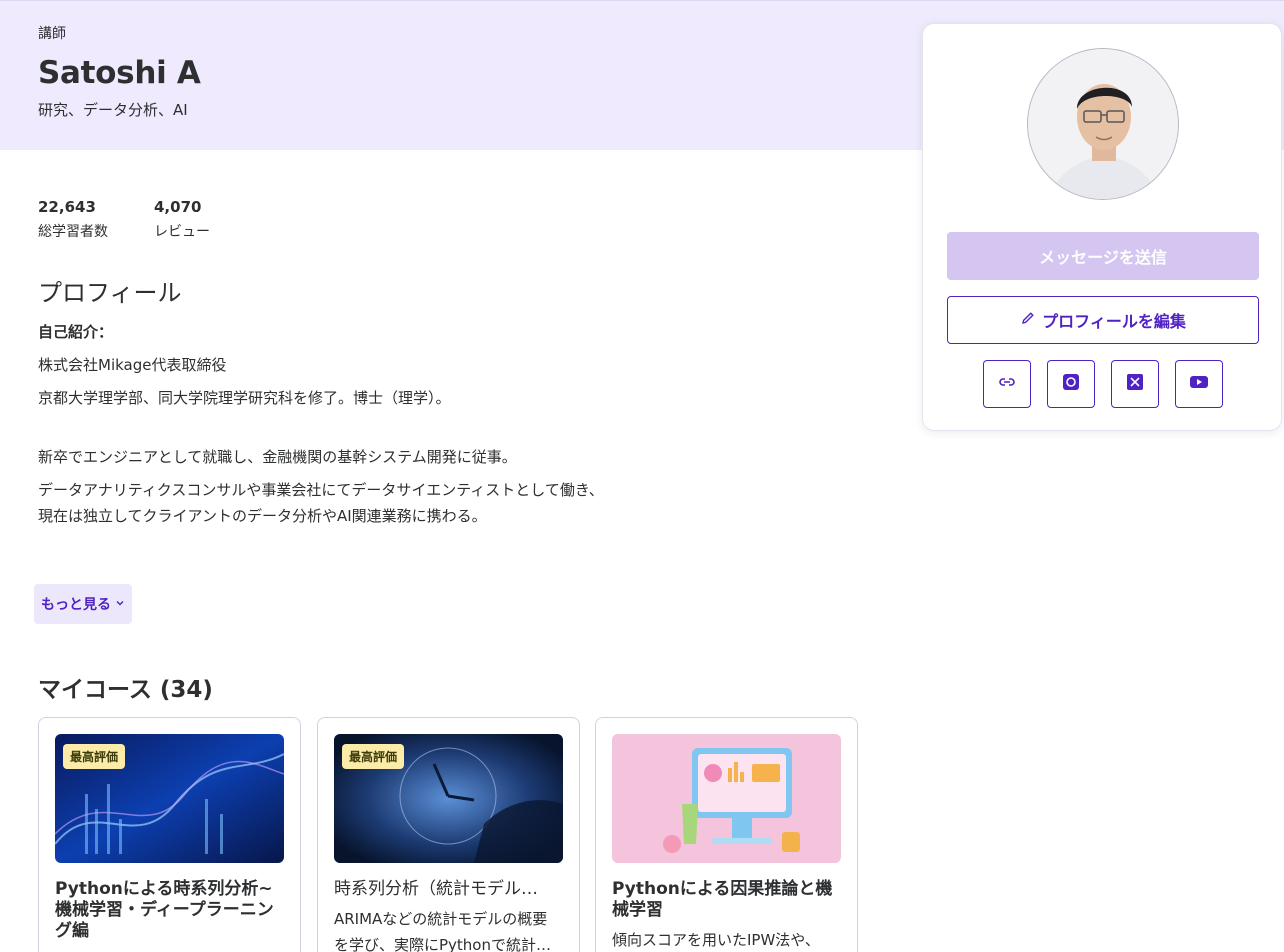 This screenshot has width=1284, height=952. I want to click on instagram-icon, so click(1071, 384).